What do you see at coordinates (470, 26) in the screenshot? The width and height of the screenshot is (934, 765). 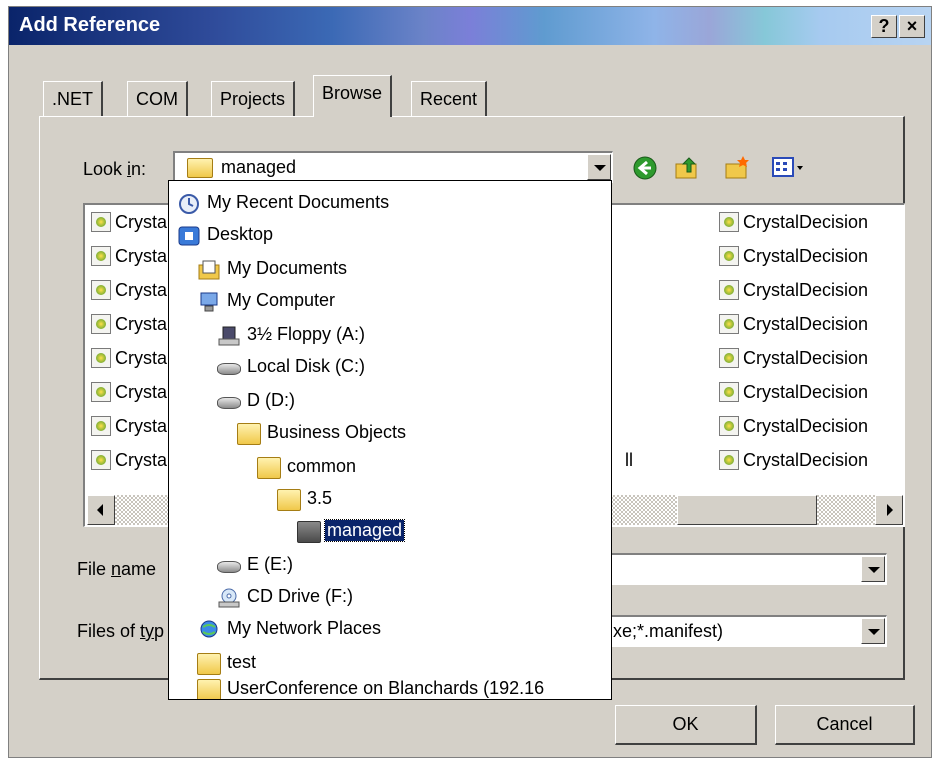 I see `title-bar: Add Reference ? ×` at bounding box center [470, 26].